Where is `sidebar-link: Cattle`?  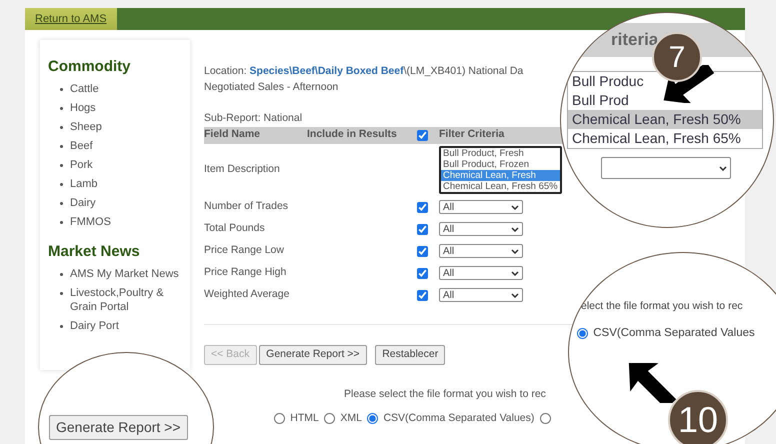 sidebar-link: Cattle is located at coordinates (84, 89).